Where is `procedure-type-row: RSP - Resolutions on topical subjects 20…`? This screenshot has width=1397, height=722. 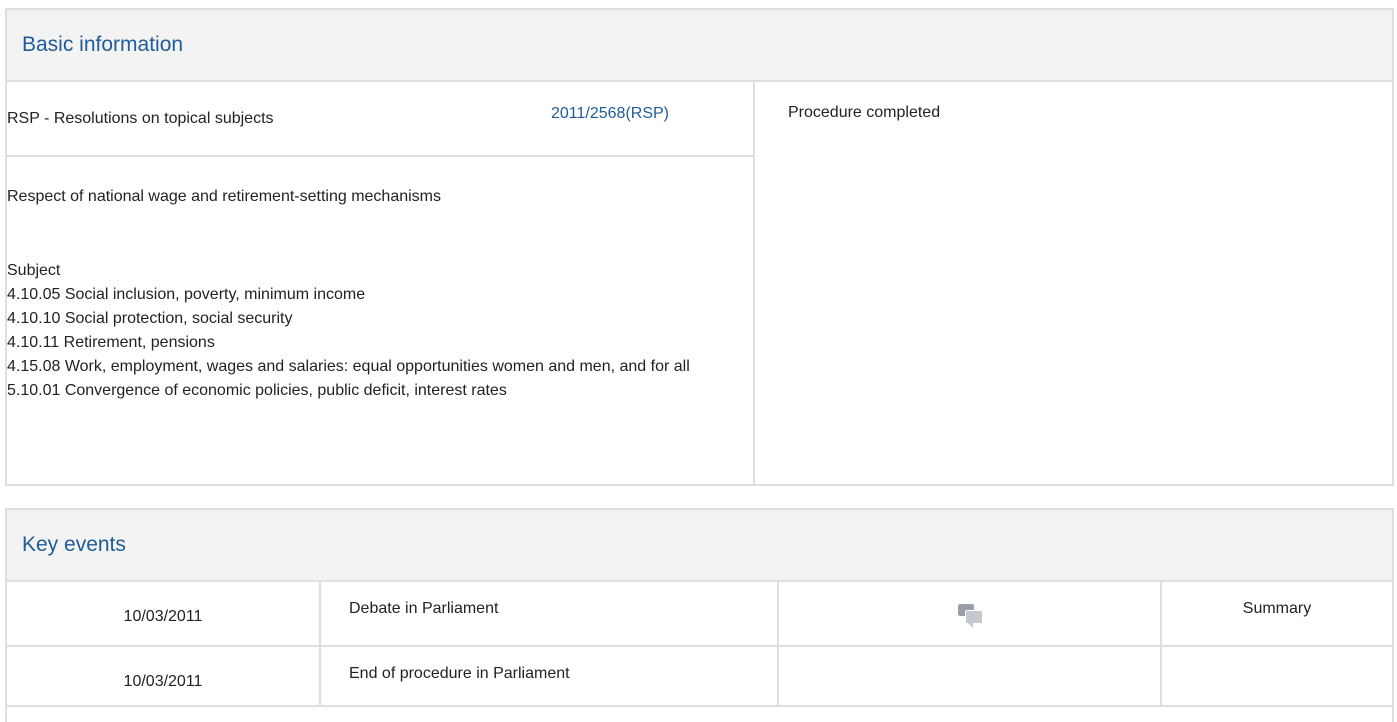
procedure-type-row: RSP - Resolutions on topical subjects 20… is located at coordinates (380, 119).